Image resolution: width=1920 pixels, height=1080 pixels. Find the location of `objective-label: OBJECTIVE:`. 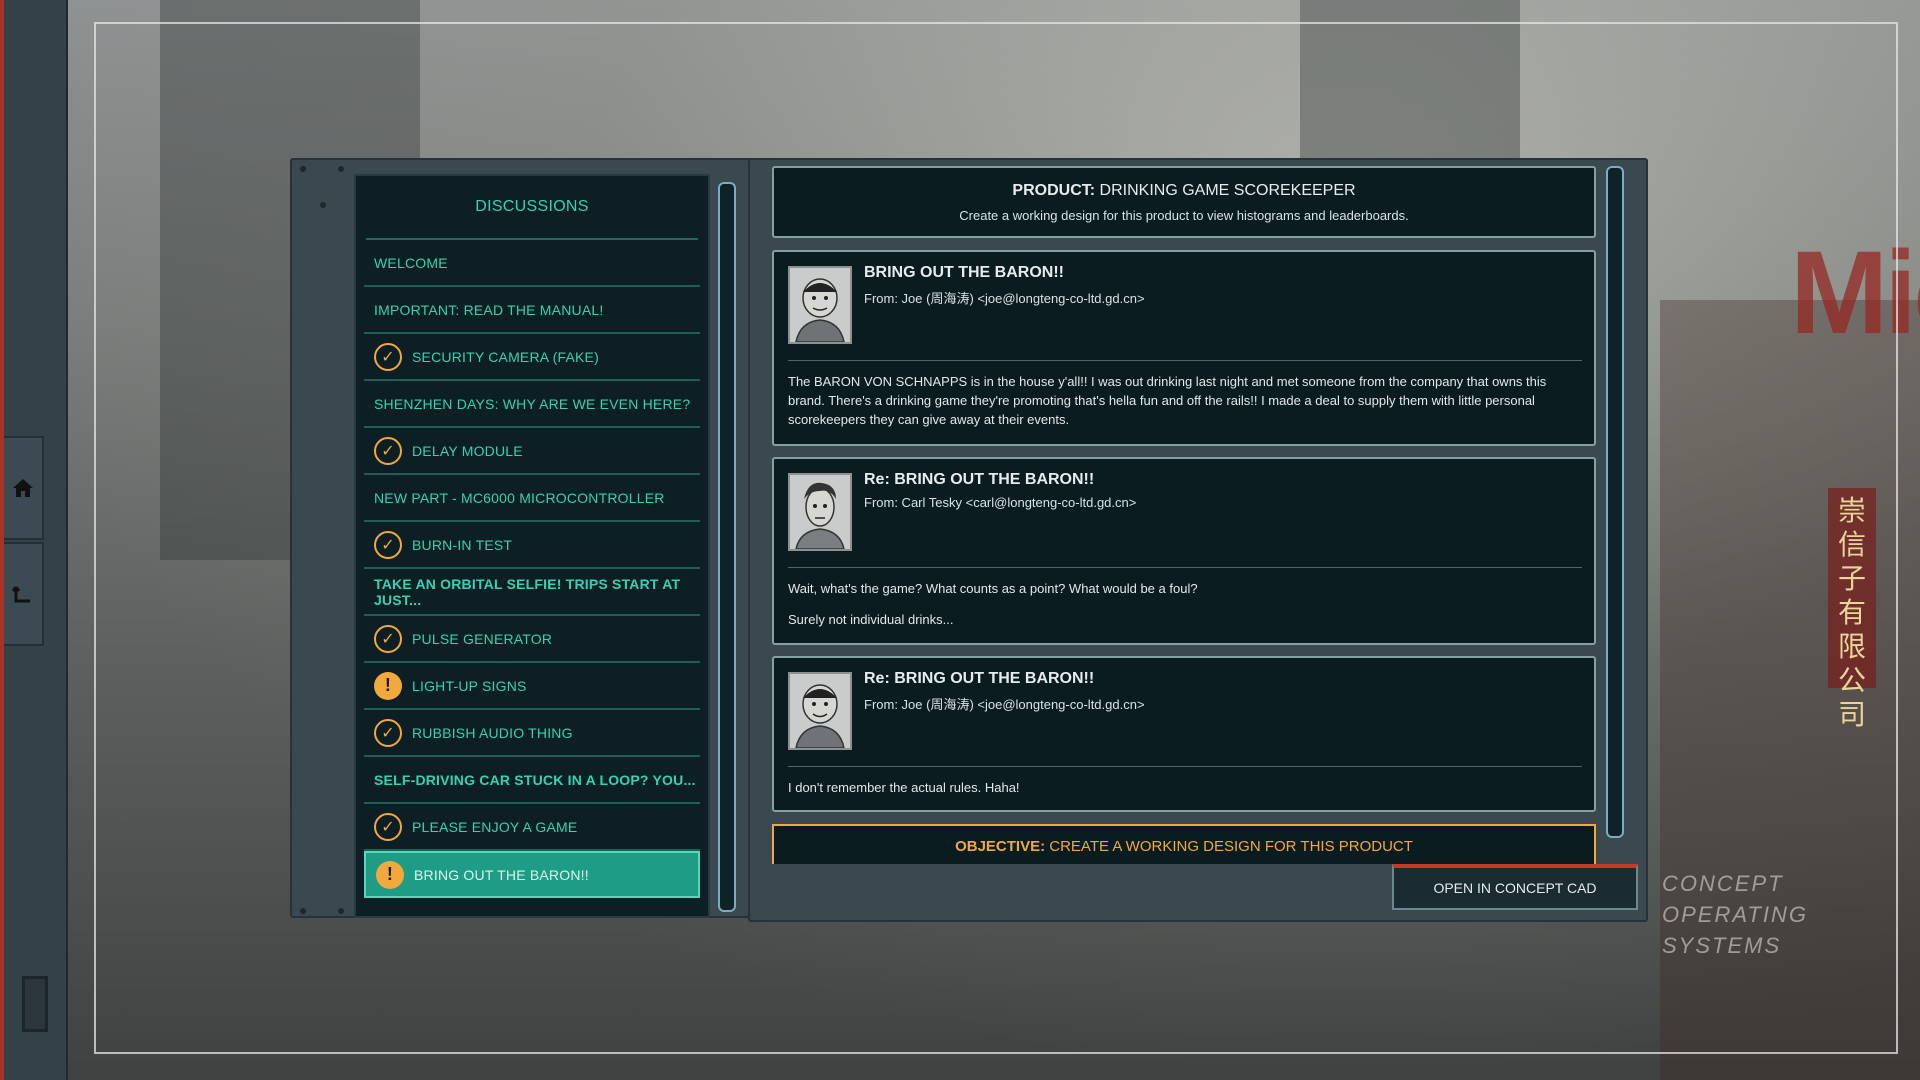

objective-label: OBJECTIVE: is located at coordinates (1000, 846).